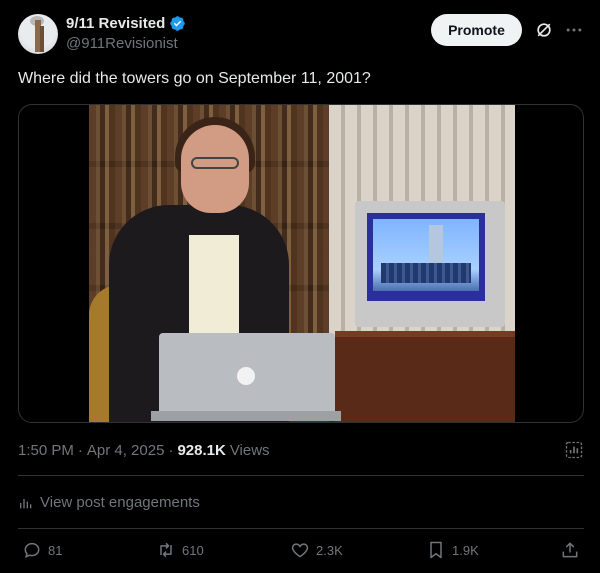 The image size is (600, 573). I want to click on tweet-meta: 1:50 PM · Apr 4, 2025 · 928.1K Views, so click(144, 450).